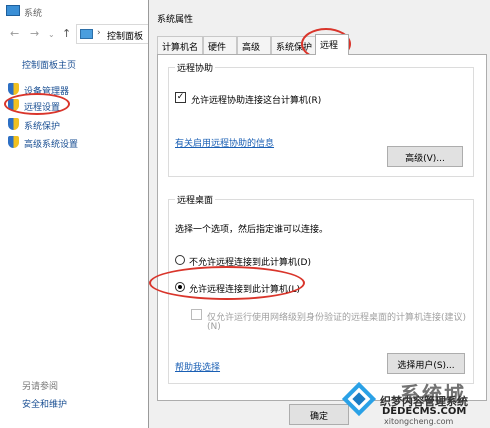  What do you see at coordinates (13, 10) in the screenshot?
I see `system-window-icon` at bounding box center [13, 10].